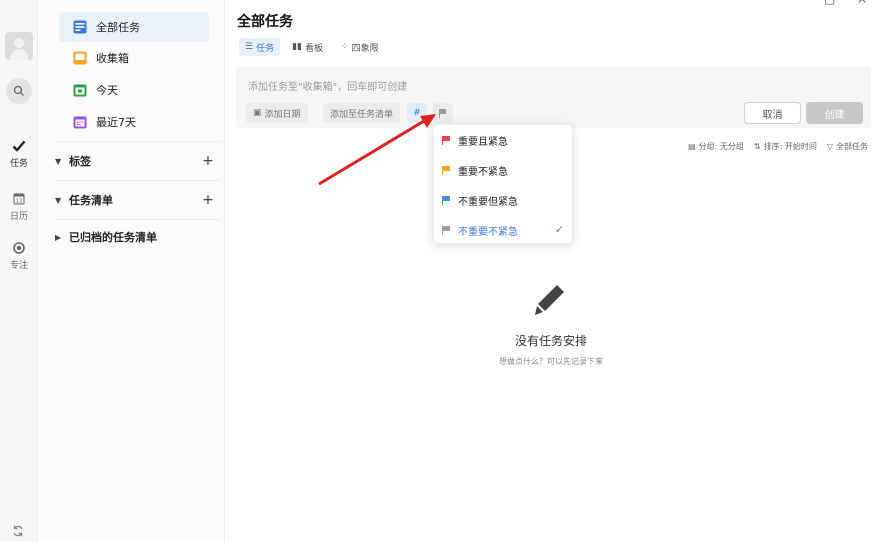 The height and width of the screenshot is (542, 876). Describe the element at coordinates (19, 256) in the screenshot. I see `rail-item-focus: 专注` at that location.